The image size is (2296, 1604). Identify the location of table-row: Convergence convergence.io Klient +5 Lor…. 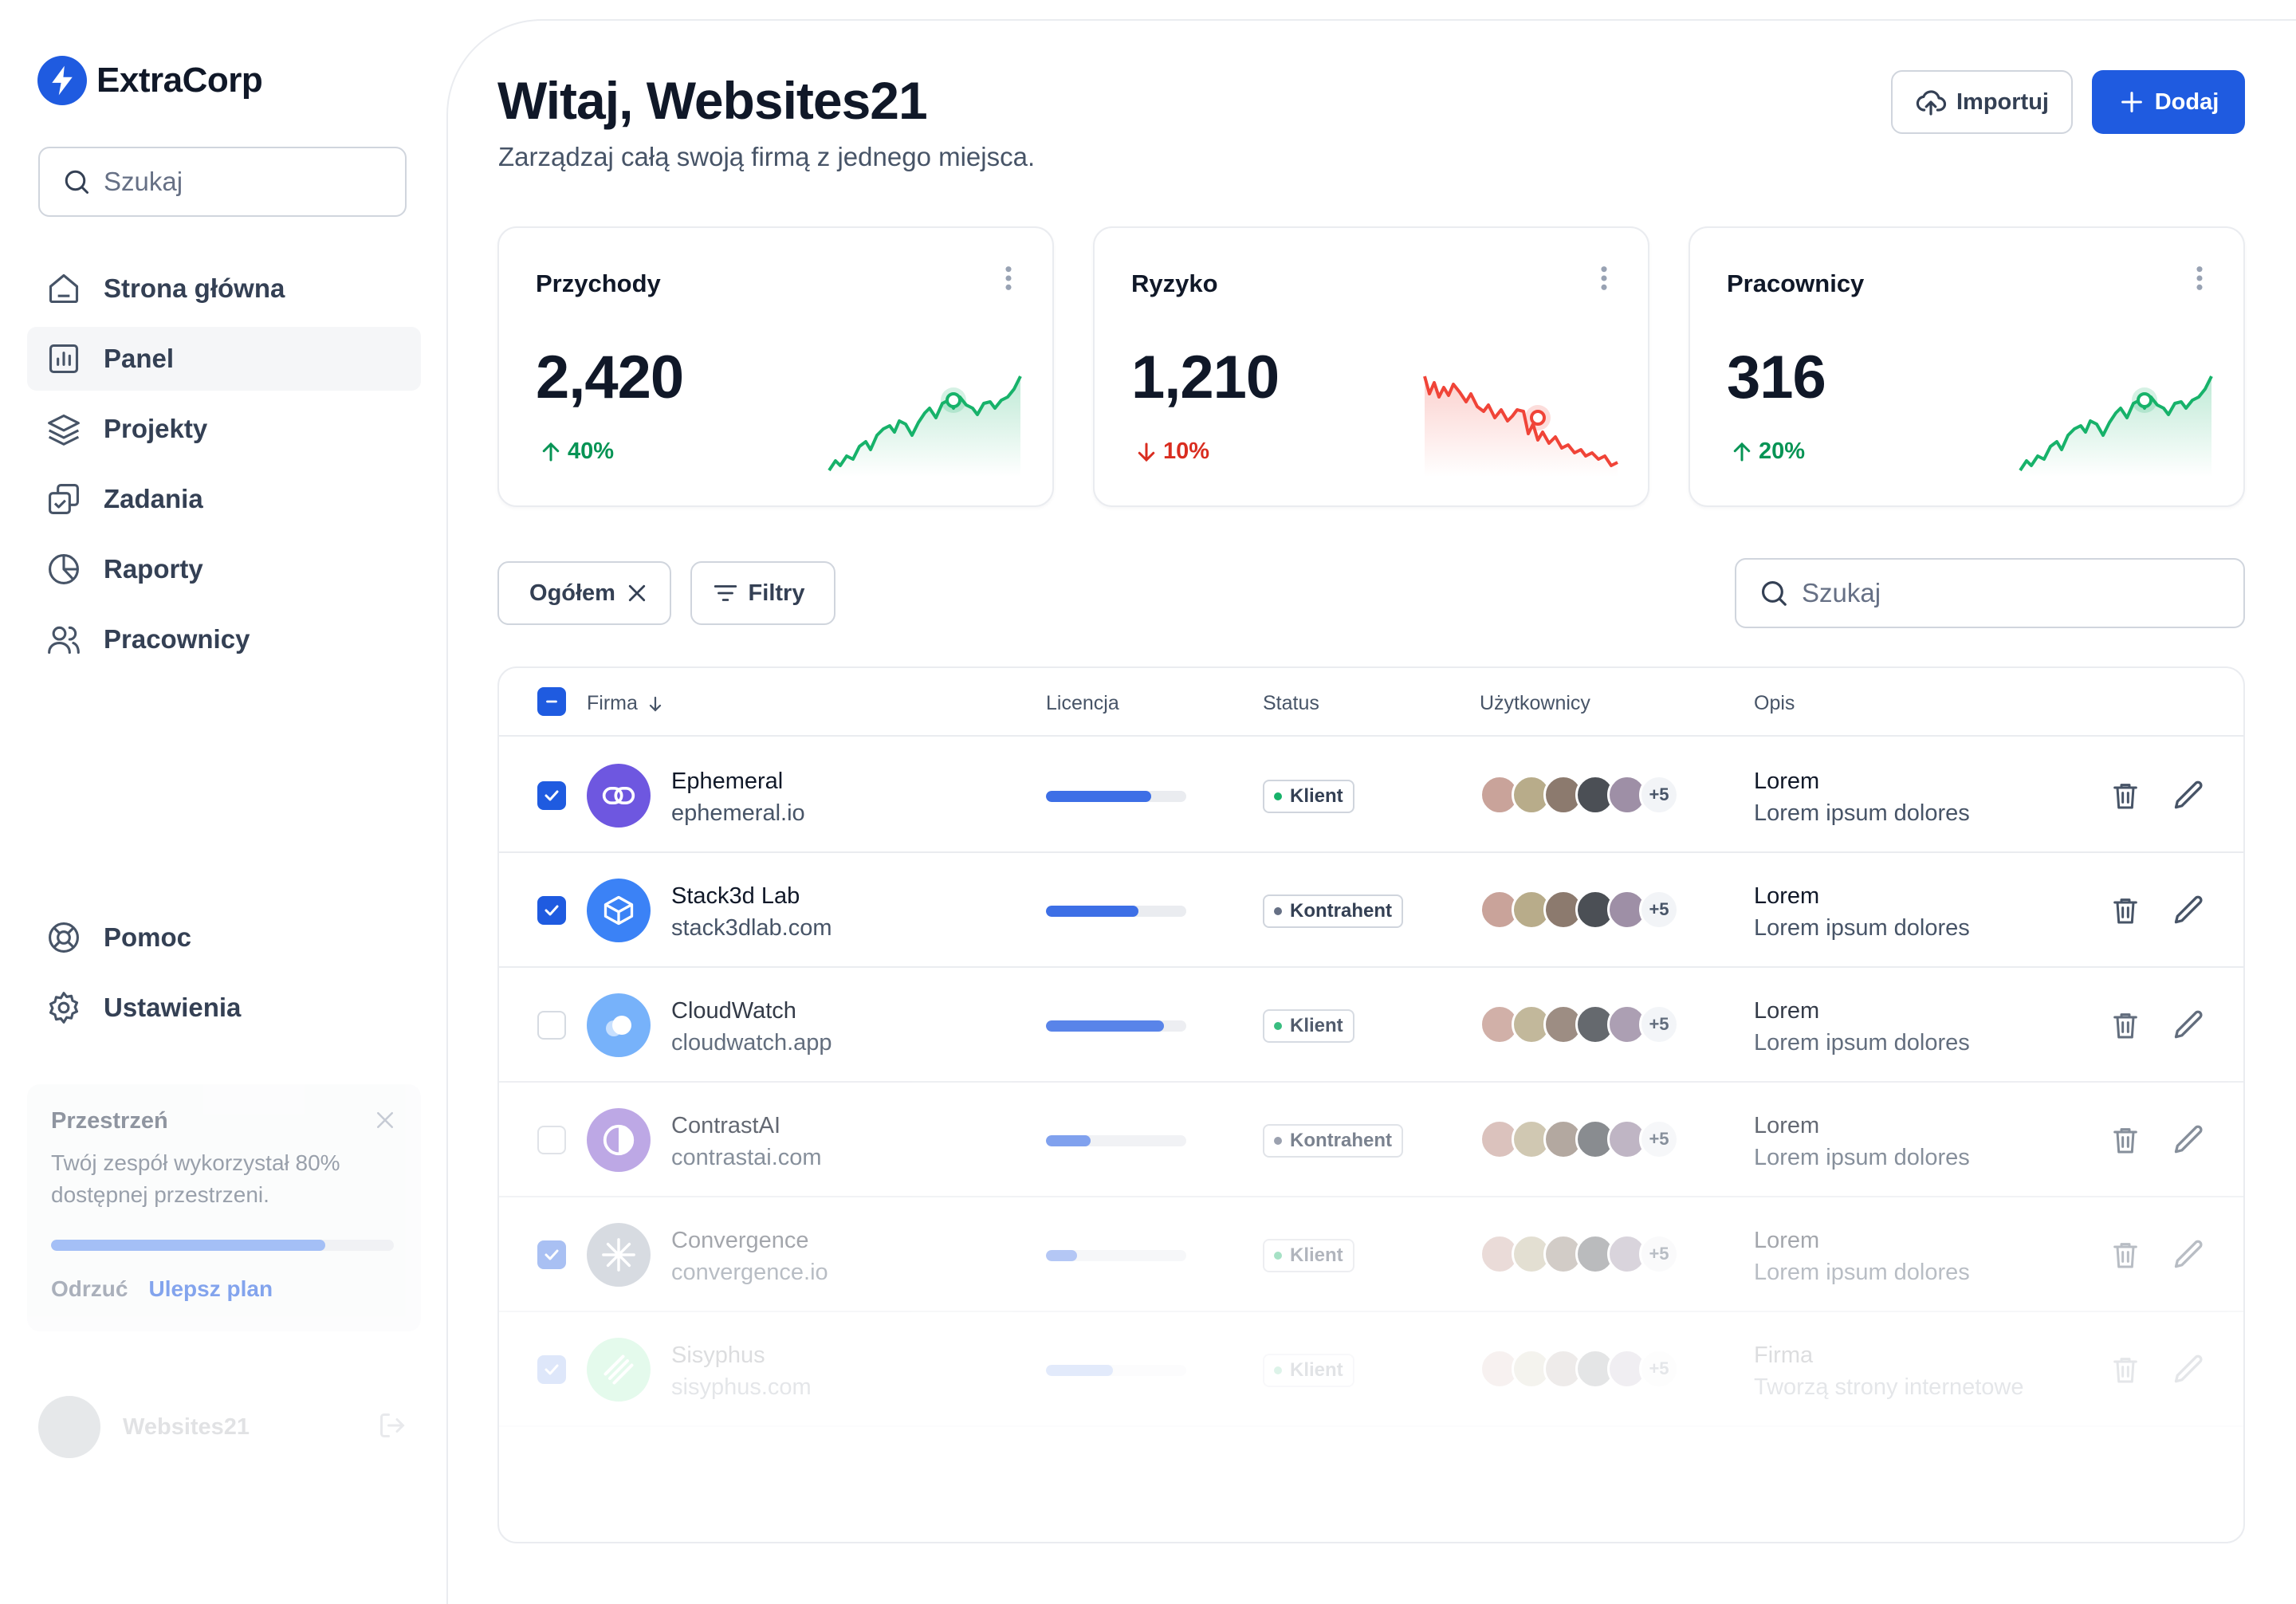
(1371, 1254).